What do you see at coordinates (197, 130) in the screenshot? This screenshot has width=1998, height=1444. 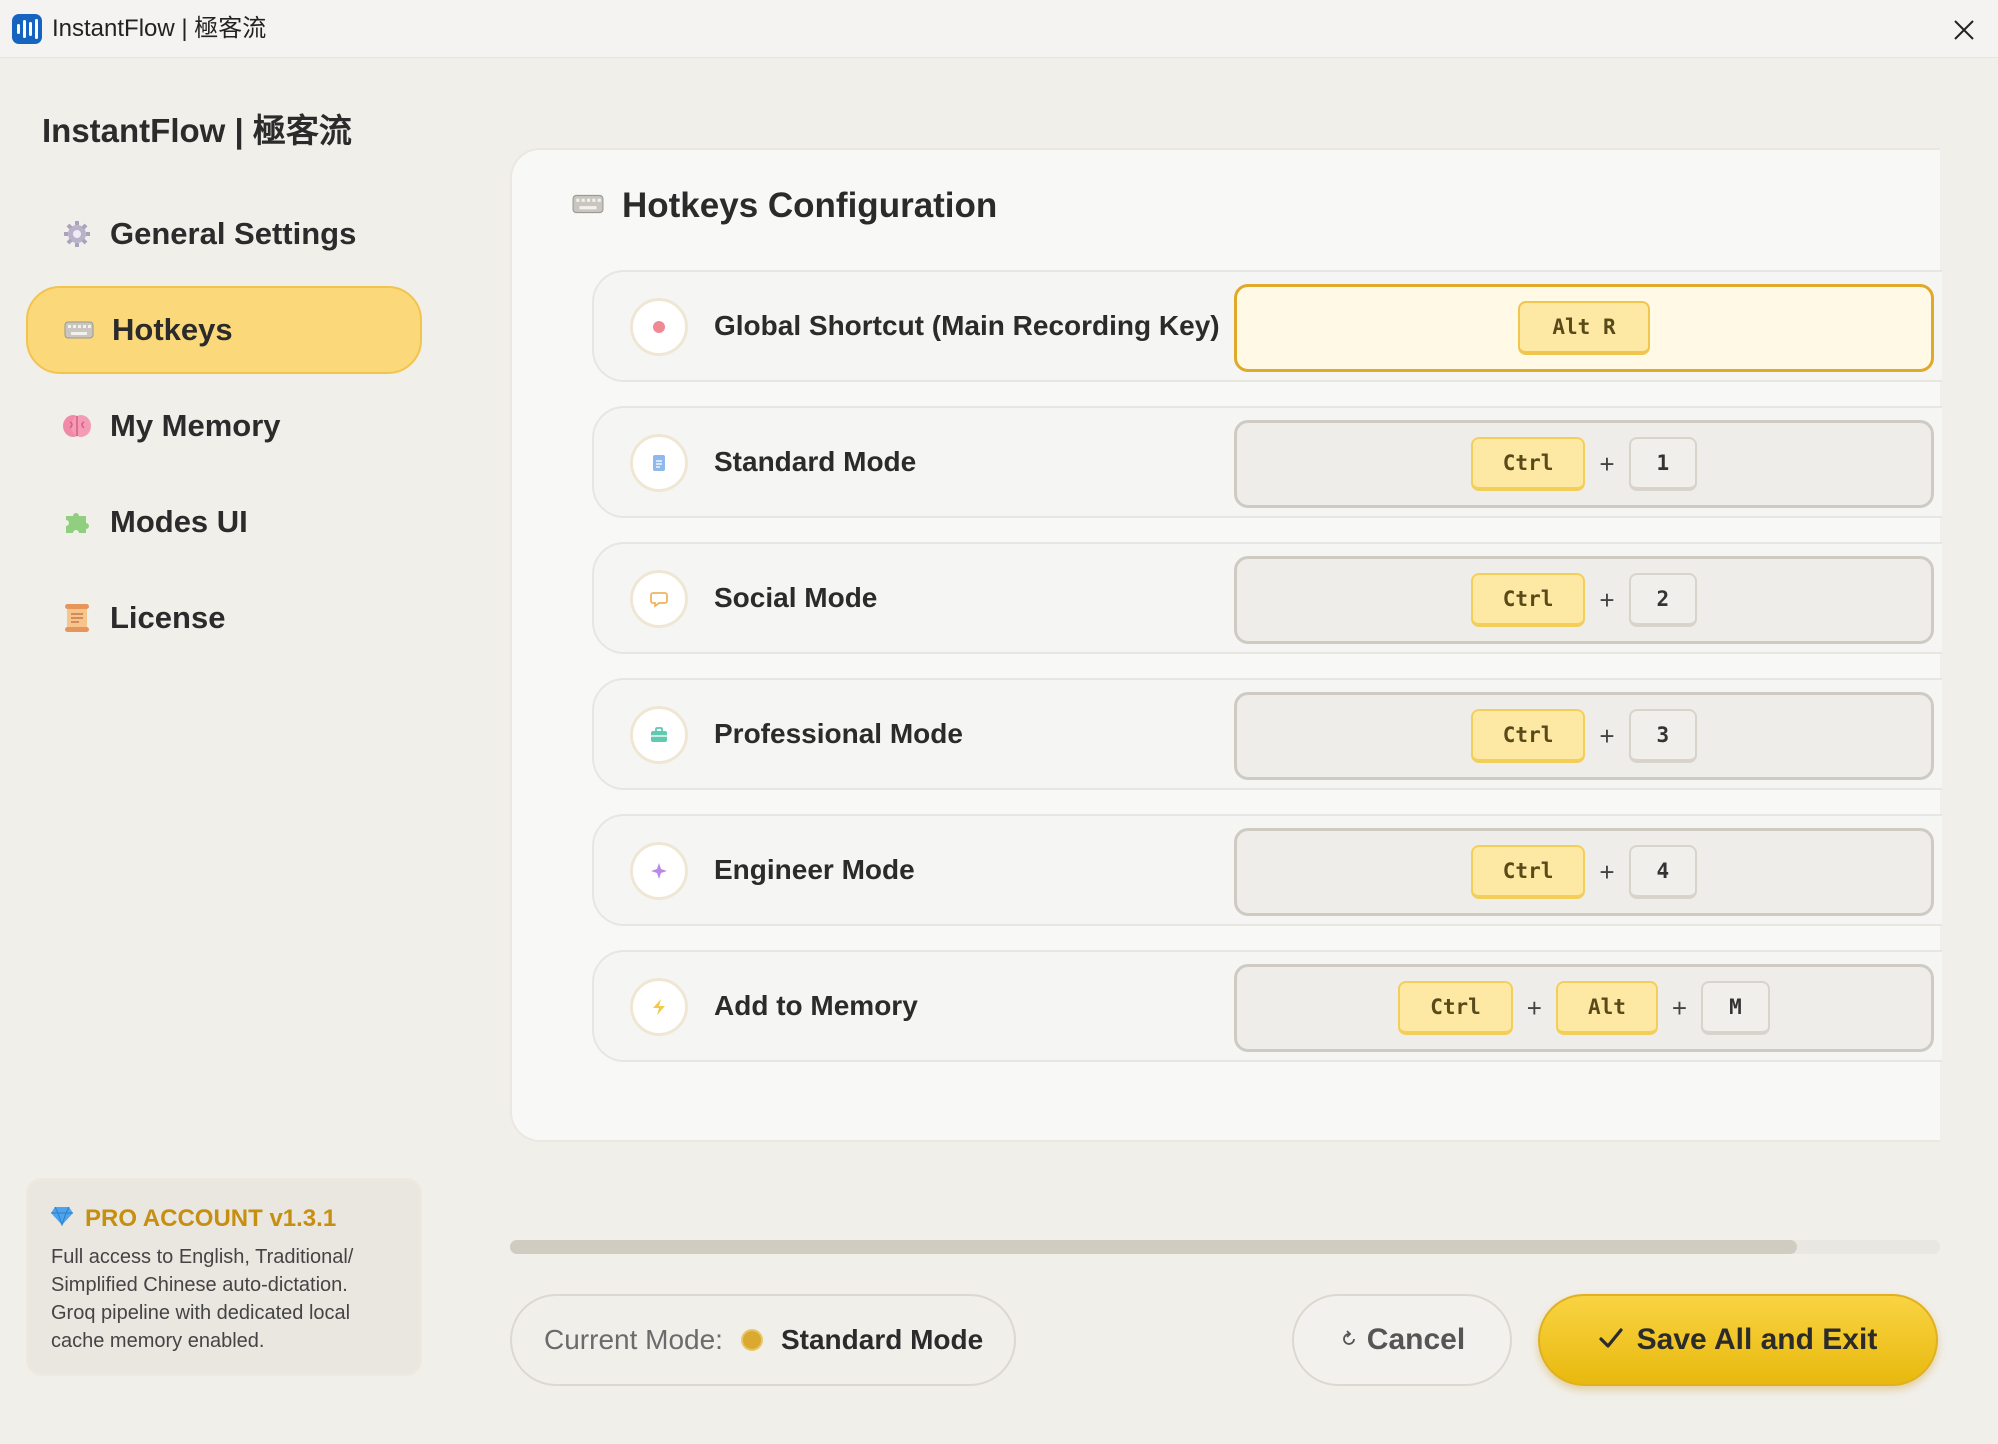 I see `brand-title: InstantFlow | 極客流` at bounding box center [197, 130].